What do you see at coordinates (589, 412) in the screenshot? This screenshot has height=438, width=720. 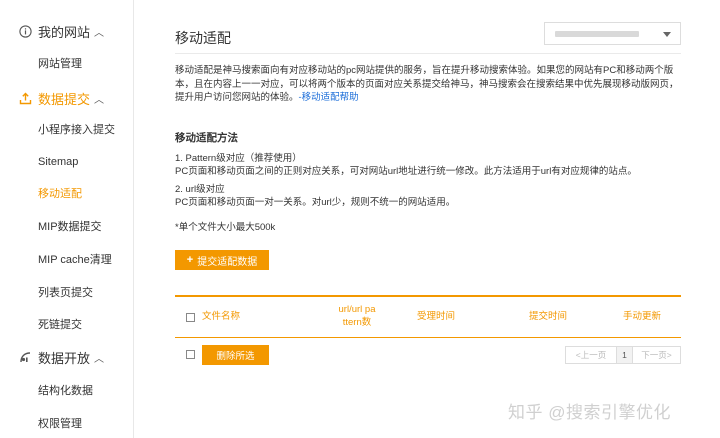 I see `watermark: 知乎 @搜索引擎优化` at bounding box center [589, 412].